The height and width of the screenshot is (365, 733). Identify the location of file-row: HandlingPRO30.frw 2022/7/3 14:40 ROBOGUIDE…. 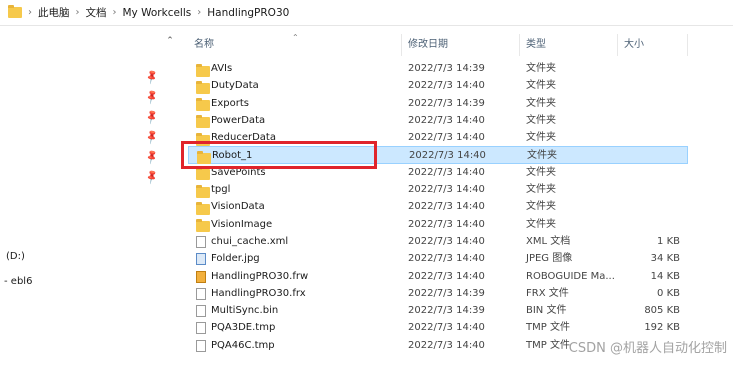
(438, 276).